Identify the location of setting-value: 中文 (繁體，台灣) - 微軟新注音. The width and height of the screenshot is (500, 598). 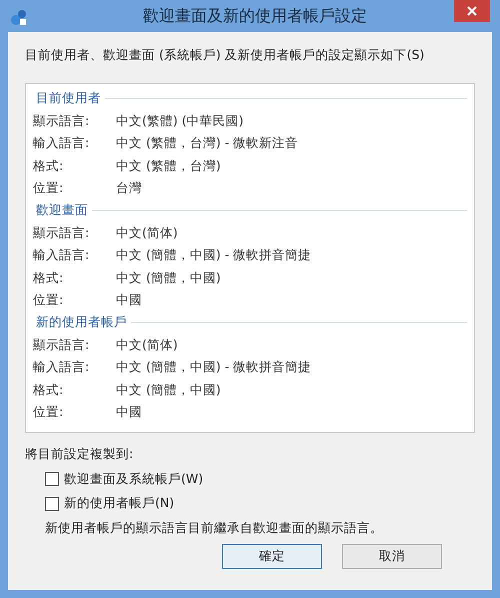
(207, 143).